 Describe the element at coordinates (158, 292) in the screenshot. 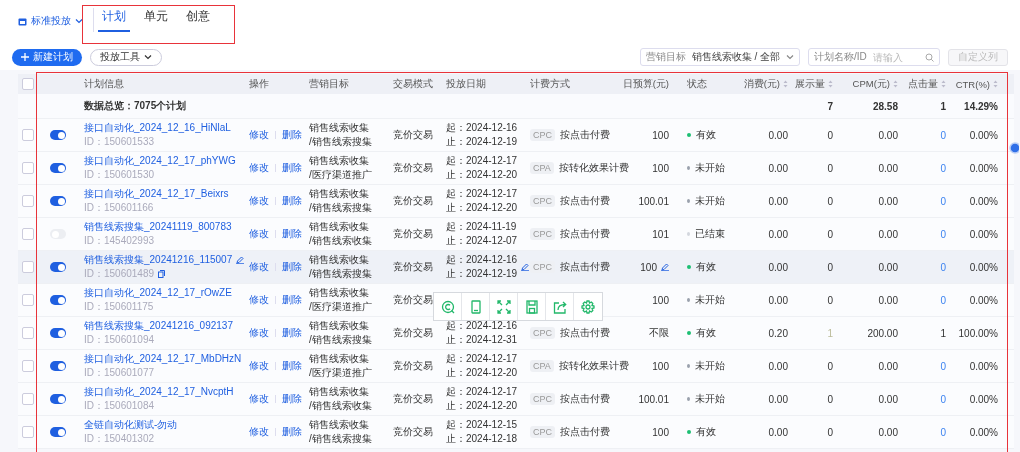

I see `plan-name-link: 接口自动化_2024_12_17_rOwZE` at that location.